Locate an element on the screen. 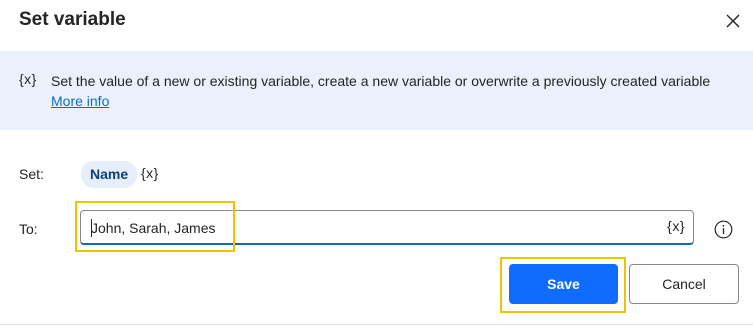  set-label: Set: is located at coordinates (31, 174).